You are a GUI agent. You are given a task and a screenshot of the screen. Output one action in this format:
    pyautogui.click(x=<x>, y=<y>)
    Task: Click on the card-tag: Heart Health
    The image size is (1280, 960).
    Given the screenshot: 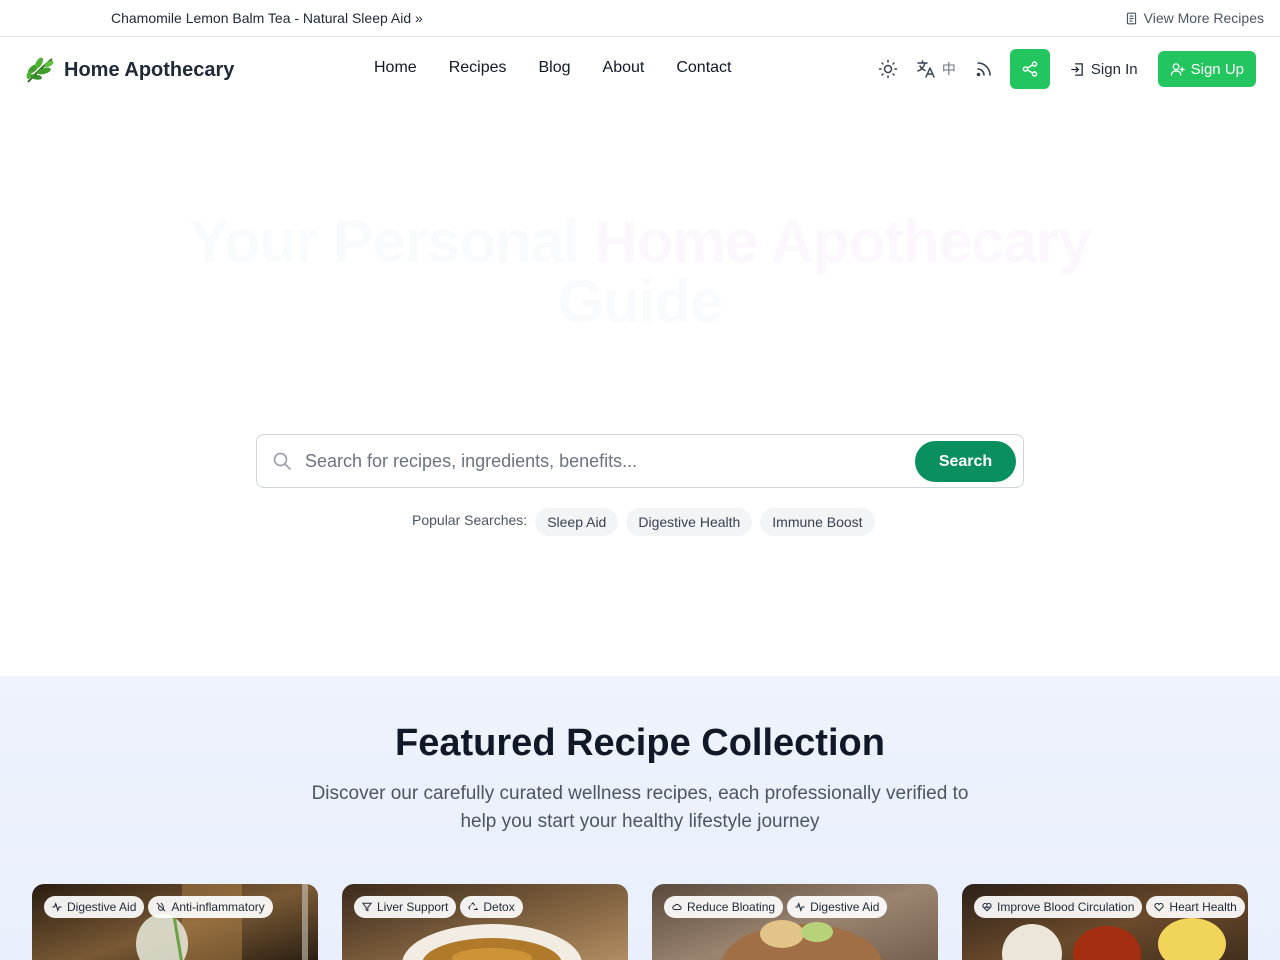 What is the action you would take?
    pyautogui.click(x=1195, y=907)
    